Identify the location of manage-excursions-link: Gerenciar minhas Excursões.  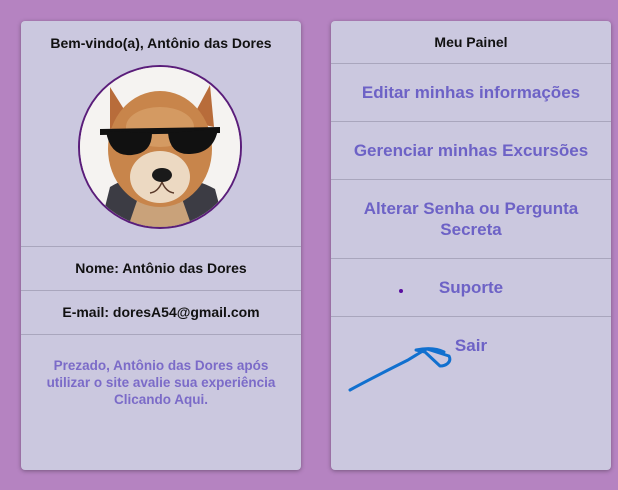
(471, 150).